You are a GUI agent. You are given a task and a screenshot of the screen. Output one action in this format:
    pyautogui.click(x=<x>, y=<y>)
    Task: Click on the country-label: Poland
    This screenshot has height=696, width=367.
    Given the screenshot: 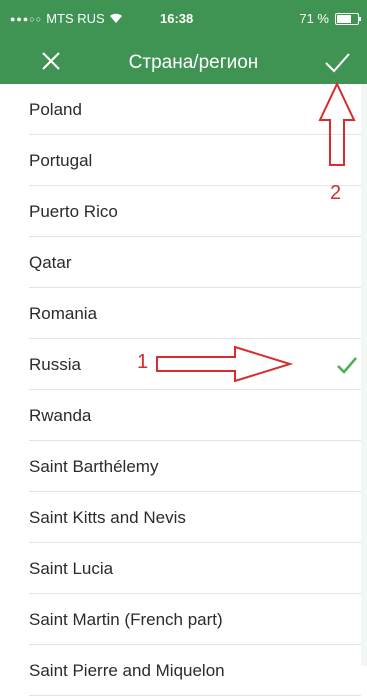 What is the action you would take?
    pyautogui.click(x=55, y=109)
    